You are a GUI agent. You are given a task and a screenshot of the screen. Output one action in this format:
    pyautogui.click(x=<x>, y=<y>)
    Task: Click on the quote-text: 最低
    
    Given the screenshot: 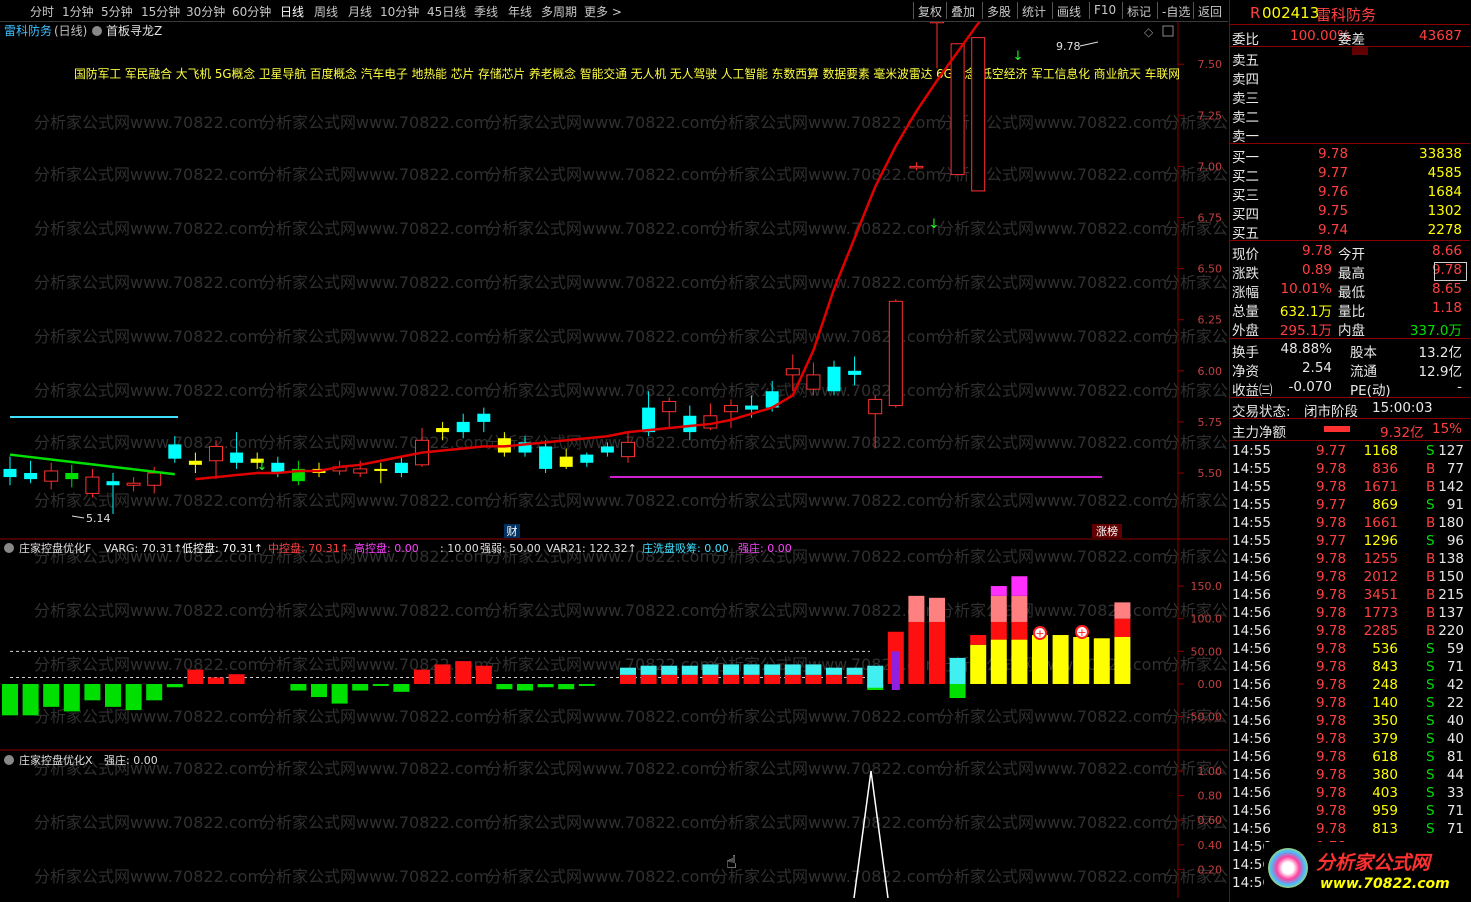 What is the action you would take?
    pyautogui.click(x=1351, y=293)
    